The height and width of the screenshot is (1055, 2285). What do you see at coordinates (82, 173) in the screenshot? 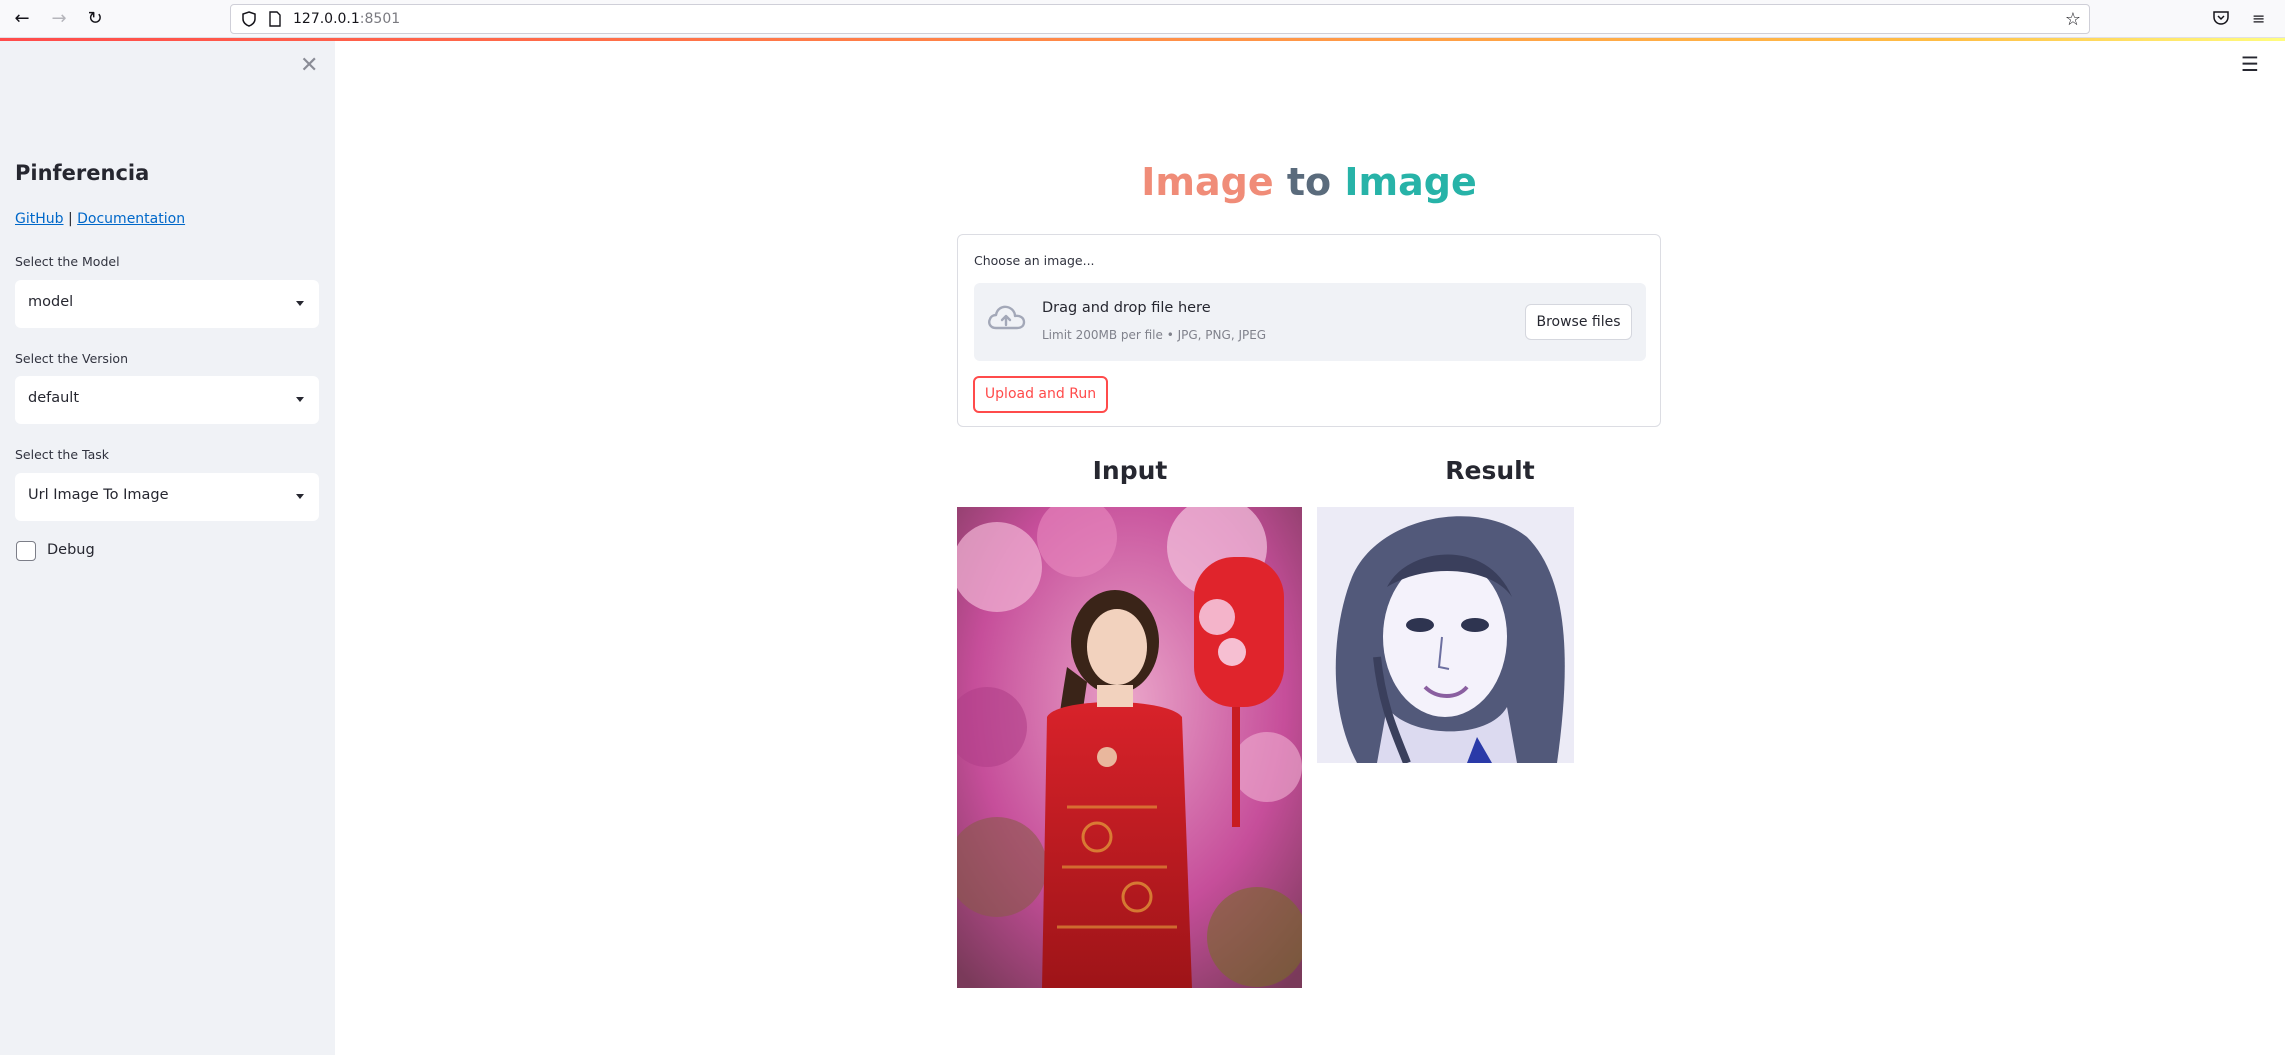
I see `sidebar-title: Pinferencia` at bounding box center [82, 173].